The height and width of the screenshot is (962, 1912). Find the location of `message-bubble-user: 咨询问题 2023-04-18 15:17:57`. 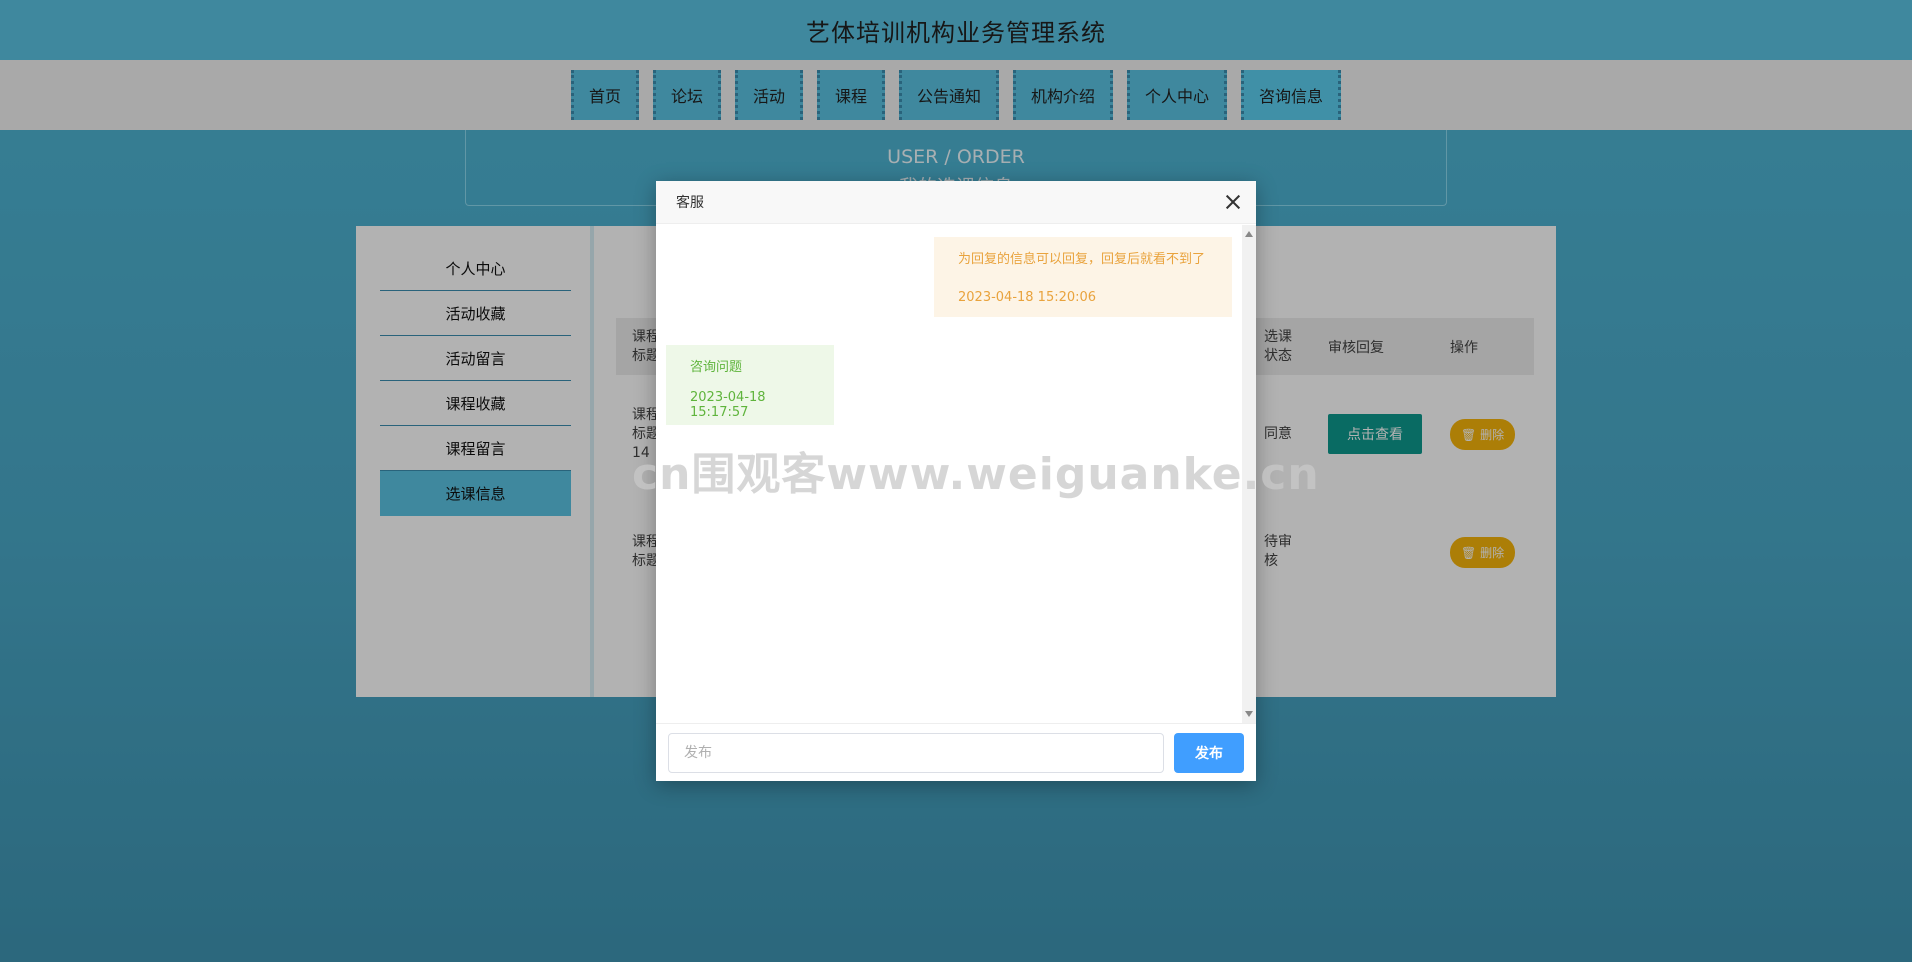

message-bubble-user: 咨询问题 2023-04-18 15:17:57 is located at coordinates (750, 385).